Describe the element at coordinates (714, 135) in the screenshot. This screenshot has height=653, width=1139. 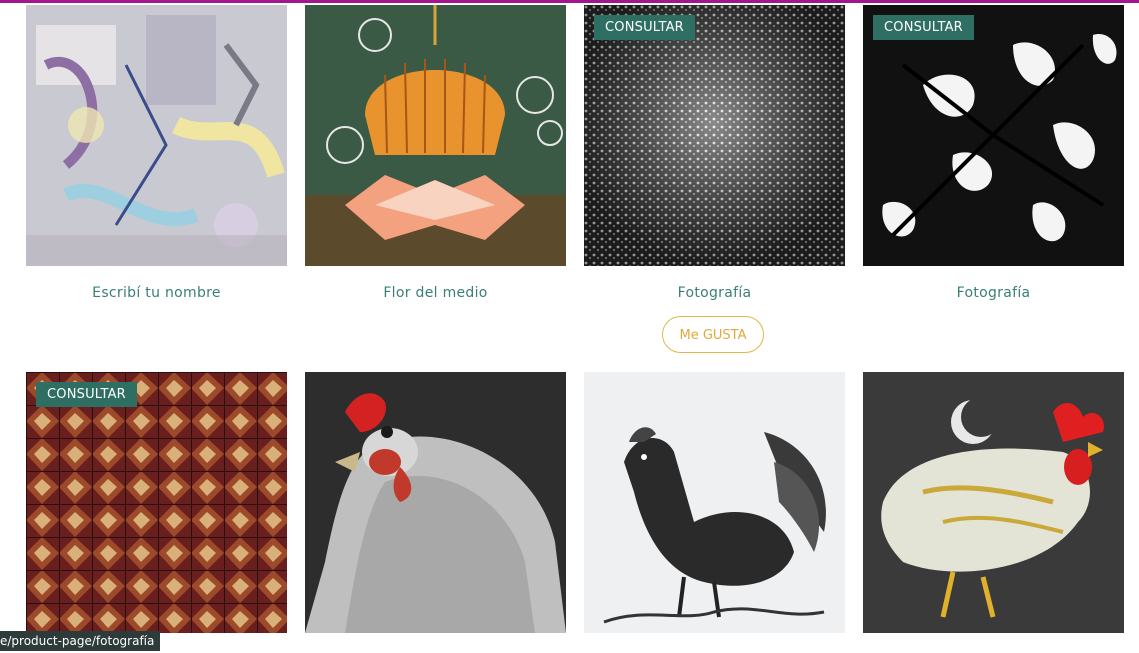
I see `product-image-flower-field-photo` at that location.